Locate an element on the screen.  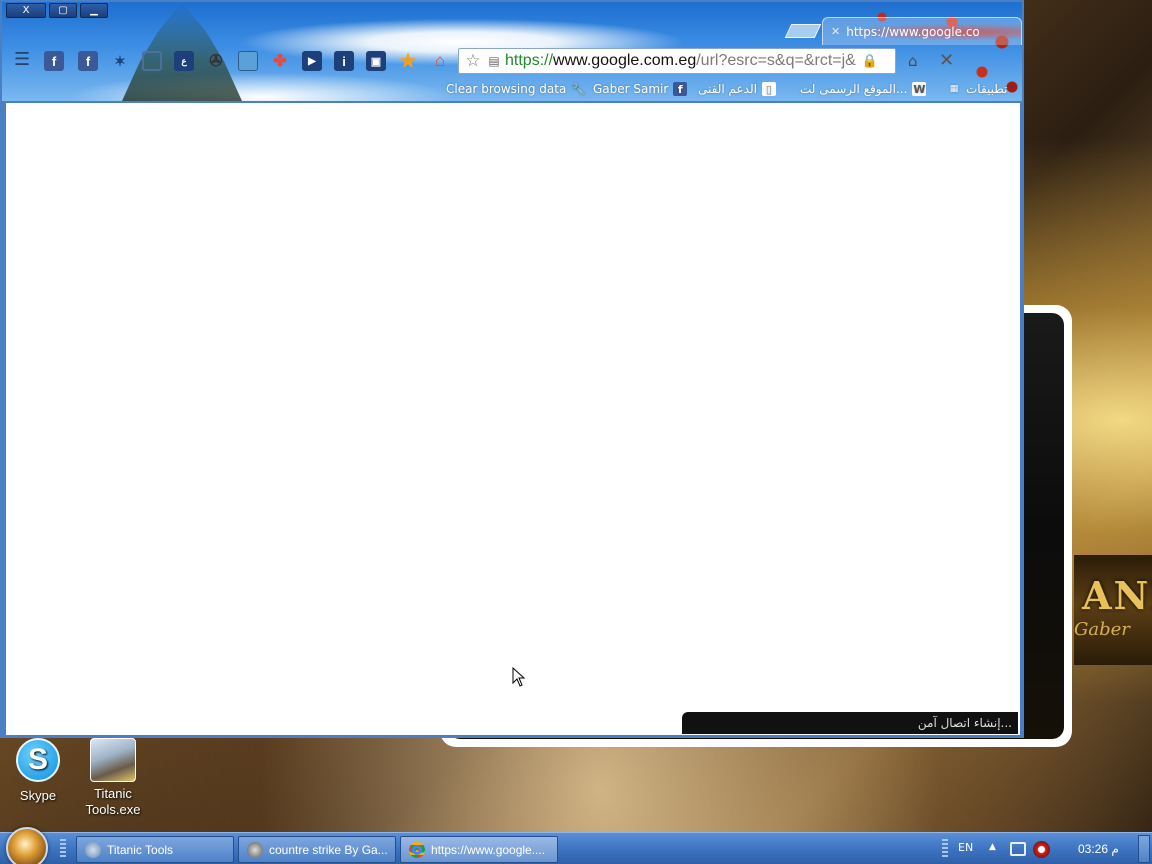
tab-google: ✕ https://www.google.co is located at coordinates (922, 31).